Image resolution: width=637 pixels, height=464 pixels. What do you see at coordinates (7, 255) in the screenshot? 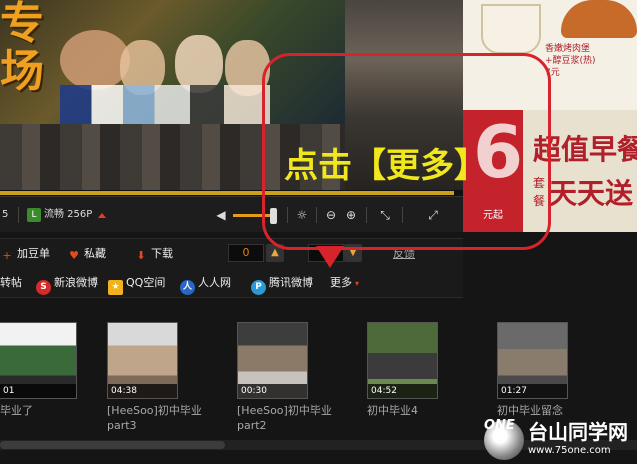
I see `plus-icon: +` at bounding box center [7, 255].